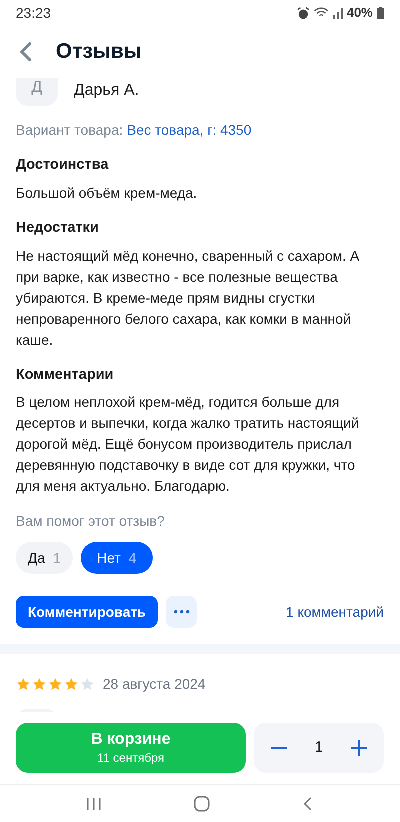  I want to click on back-icon, so click(26, 52).